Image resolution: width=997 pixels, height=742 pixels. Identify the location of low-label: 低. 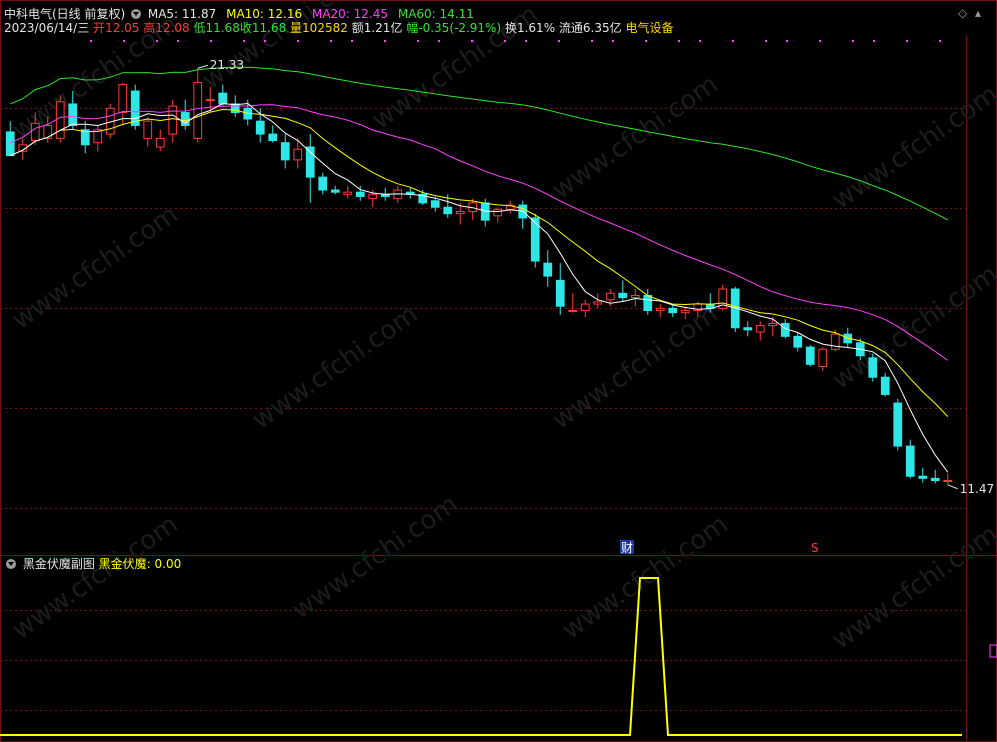
(199, 28).